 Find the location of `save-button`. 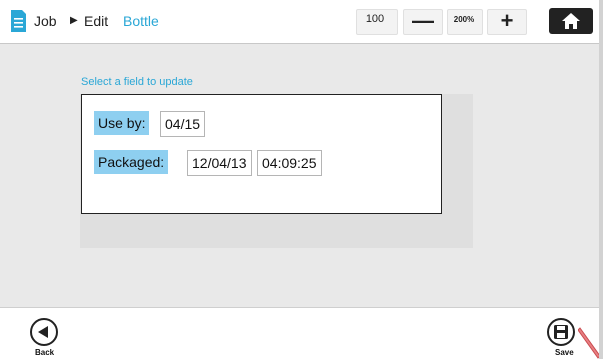

save-button is located at coordinates (561, 332).